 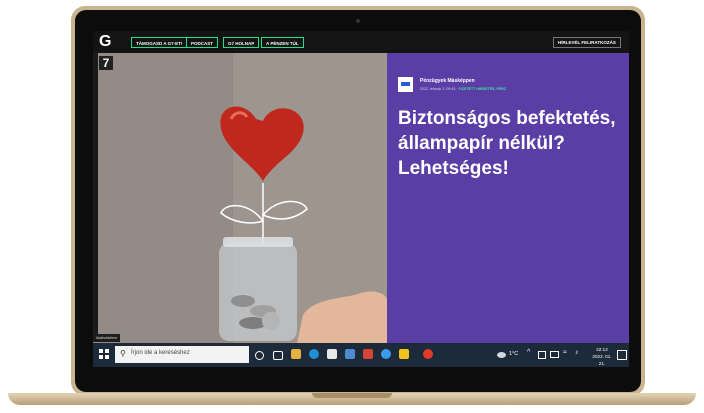 I want to click on clock-time: 22:12, so click(x=602, y=349).